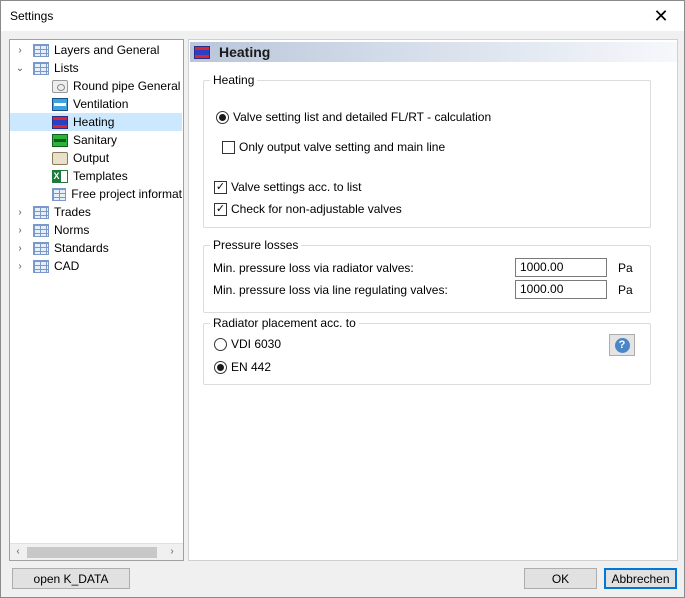 The width and height of the screenshot is (685, 598). What do you see at coordinates (245, 52) in the screenshot?
I see `panel-title: Heating` at bounding box center [245, 52].